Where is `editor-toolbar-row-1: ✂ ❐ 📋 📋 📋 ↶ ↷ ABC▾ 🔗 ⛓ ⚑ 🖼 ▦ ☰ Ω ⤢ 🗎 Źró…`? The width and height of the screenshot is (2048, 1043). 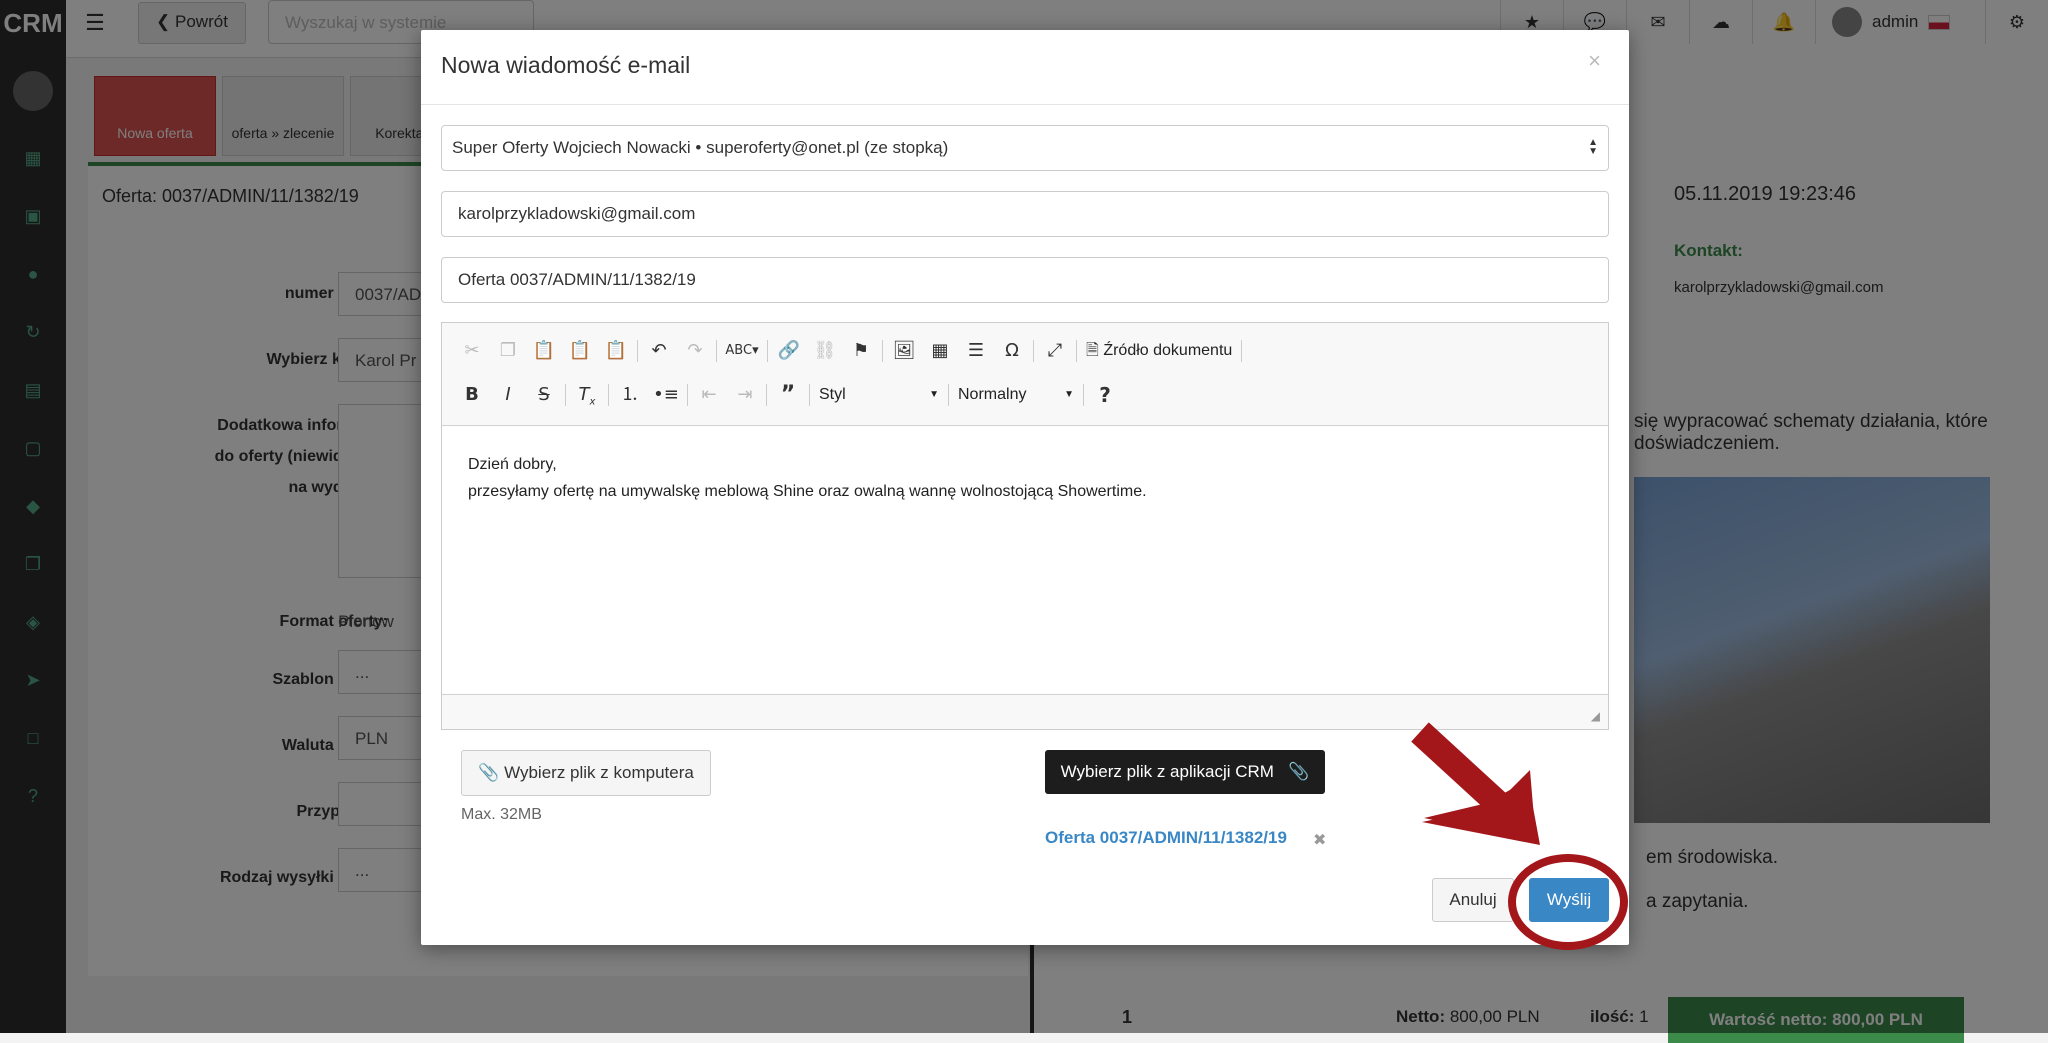
editor-toolbar-row-1: ✂ ❐ 📋 📋 📋 ↶ ↷ ABC▾ 🔗 ⛓ ⚑ 🖼 ▦ ☰ Ω ⤢ 🗎 Źró… is located at coordinates (849, 351).